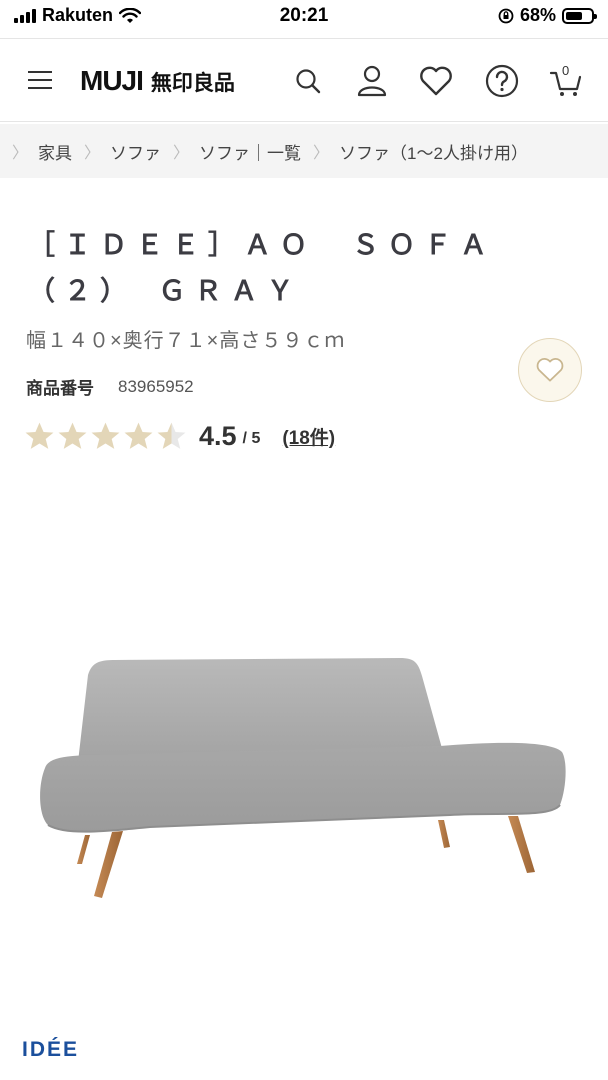 The width and height of the screenshot is (608, 1080). What do you see at coordinates (112, 80) in the screenshot?
I see `logo-en: MUJI` at bounding box center [112, 80].